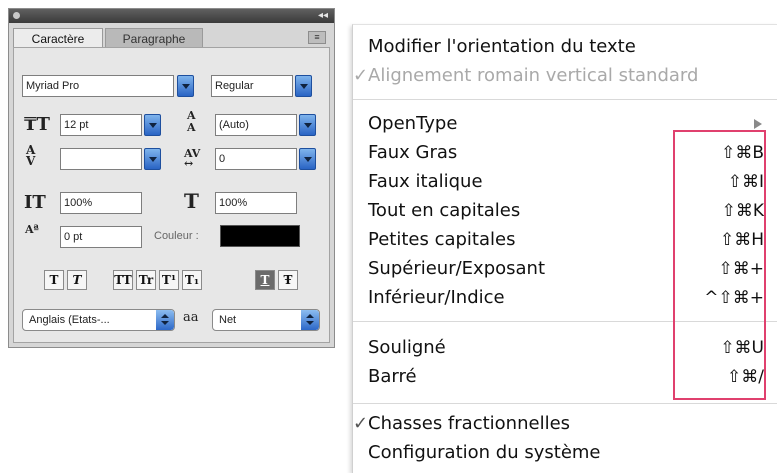  I want to click on antialias-value: Net, so click(228, 320).